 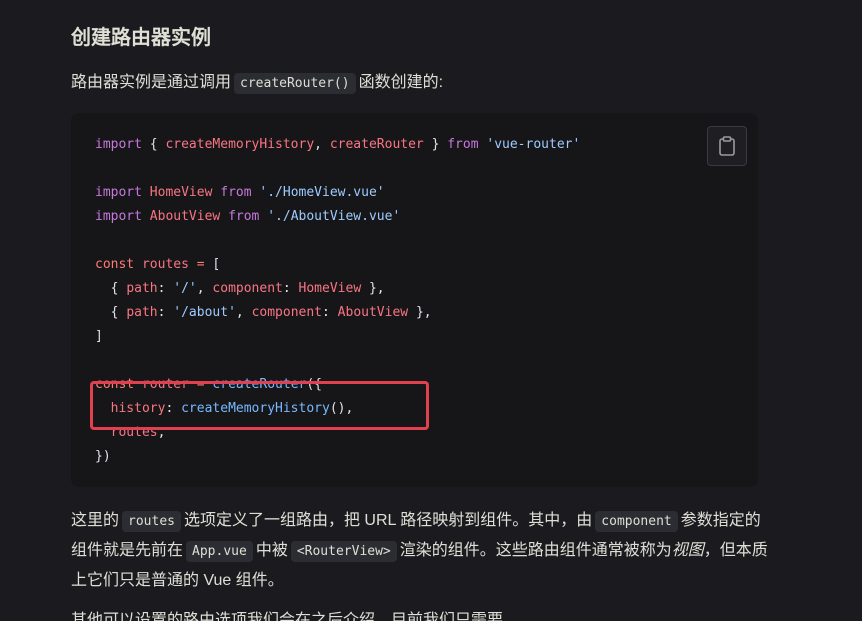 I want to click on inline-code-component: component, so click(x=636, y=521).